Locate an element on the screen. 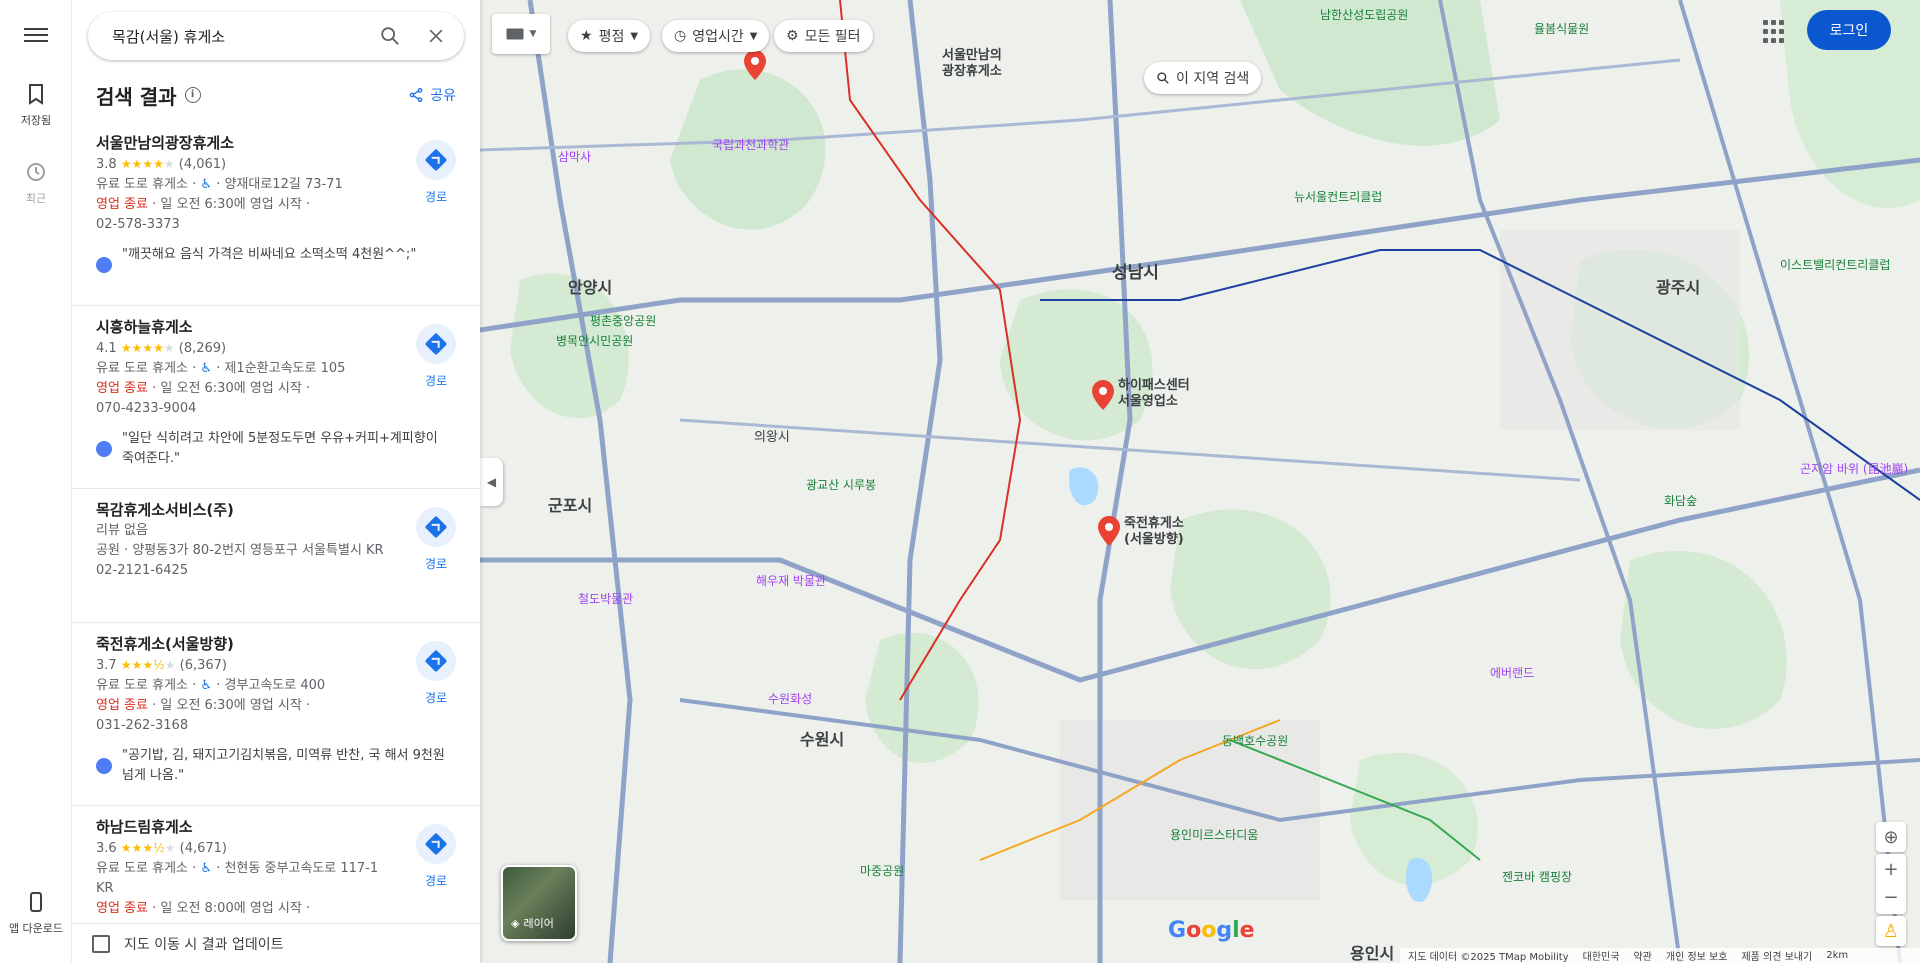 The image size is (1920, 963). category: 공원 is located at coordinates (108, 550).